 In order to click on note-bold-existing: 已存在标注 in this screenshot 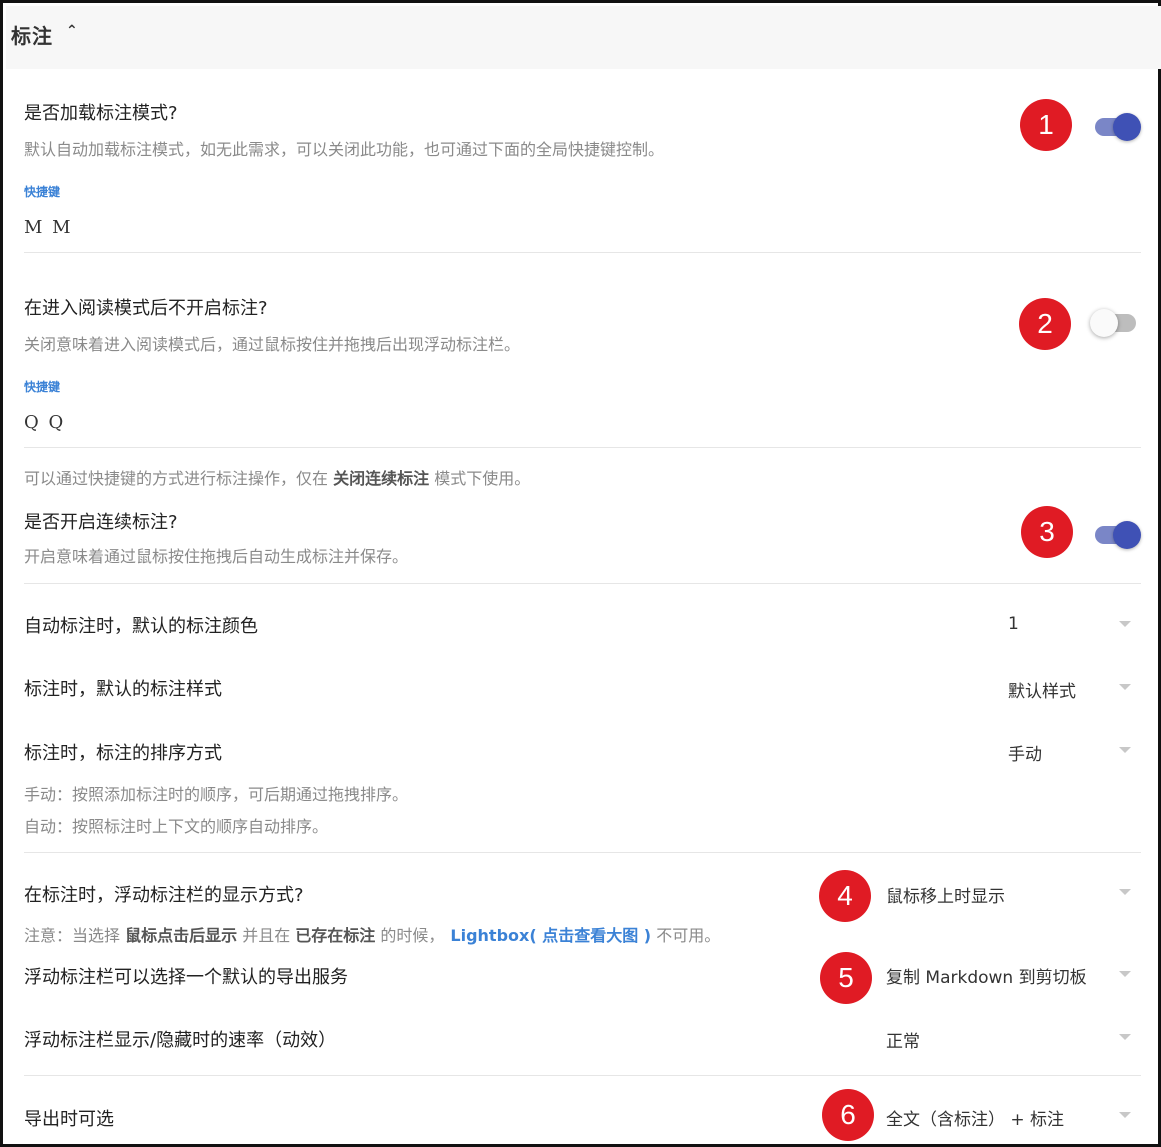, I will do `click(335, 935)`.